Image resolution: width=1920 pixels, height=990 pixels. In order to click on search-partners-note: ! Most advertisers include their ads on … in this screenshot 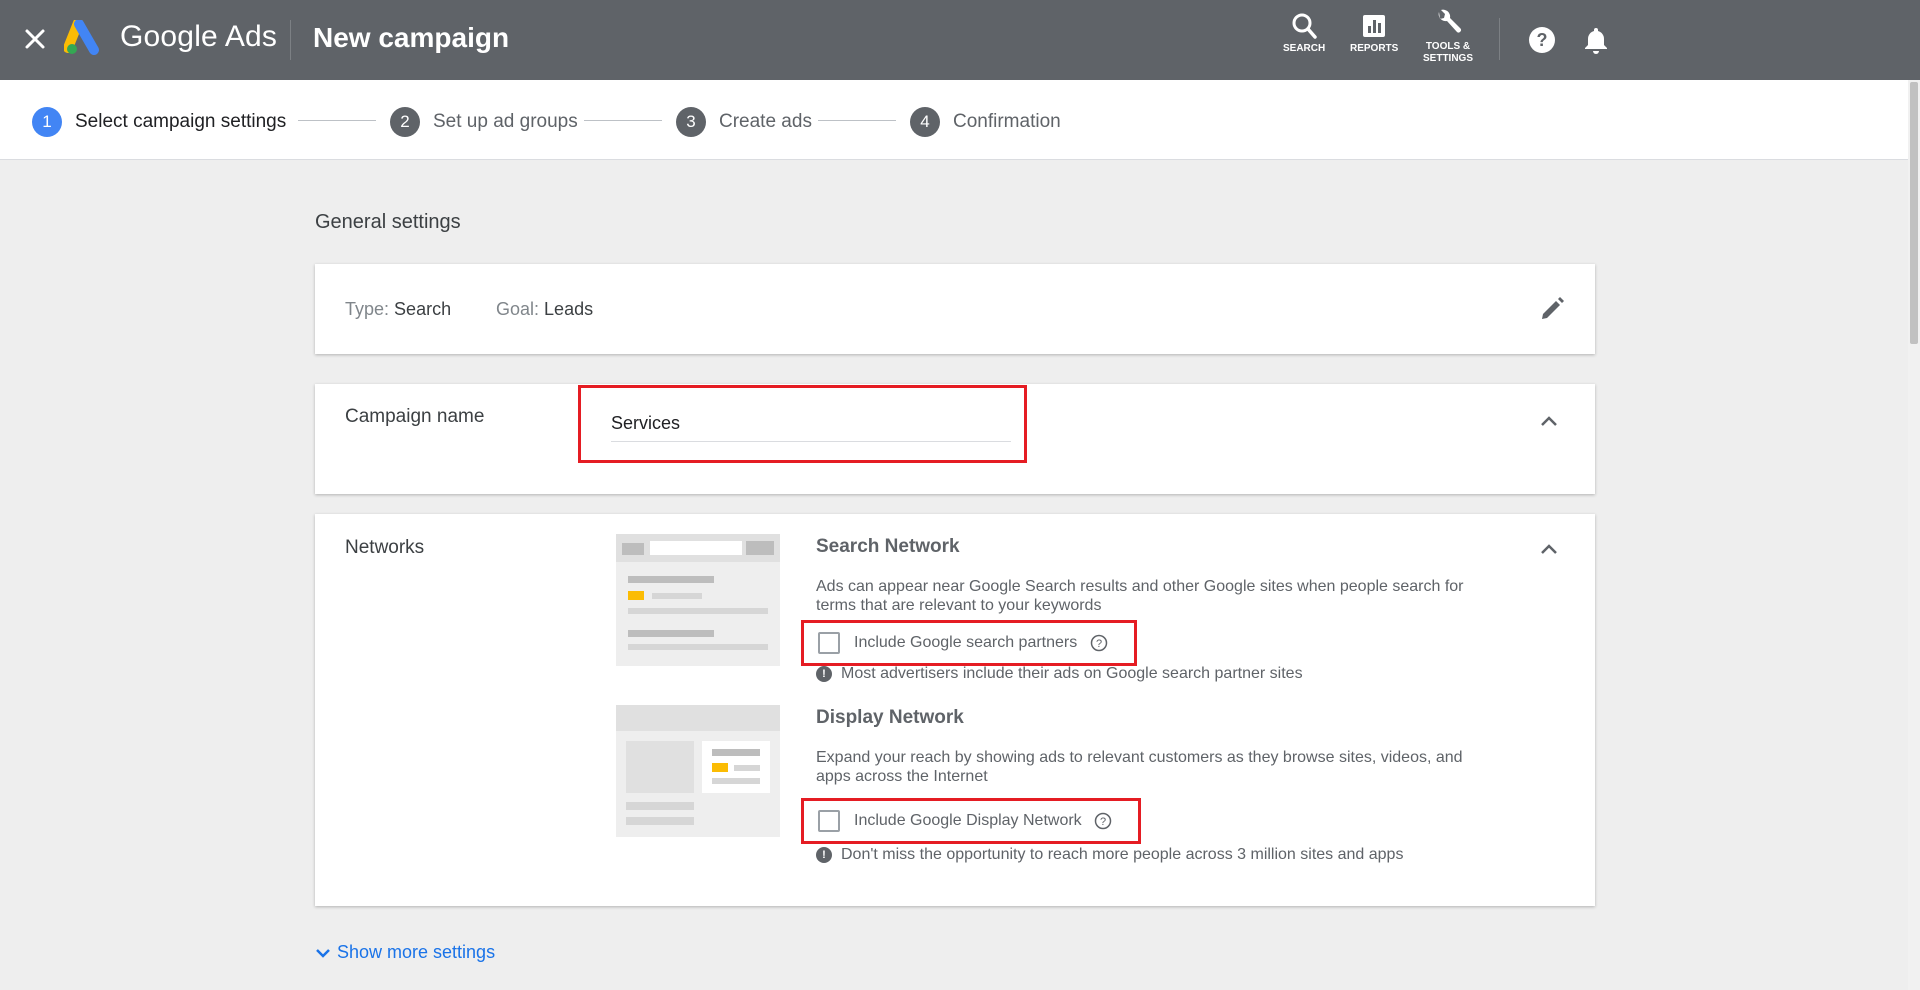, I will do `click(1059, 674)`.